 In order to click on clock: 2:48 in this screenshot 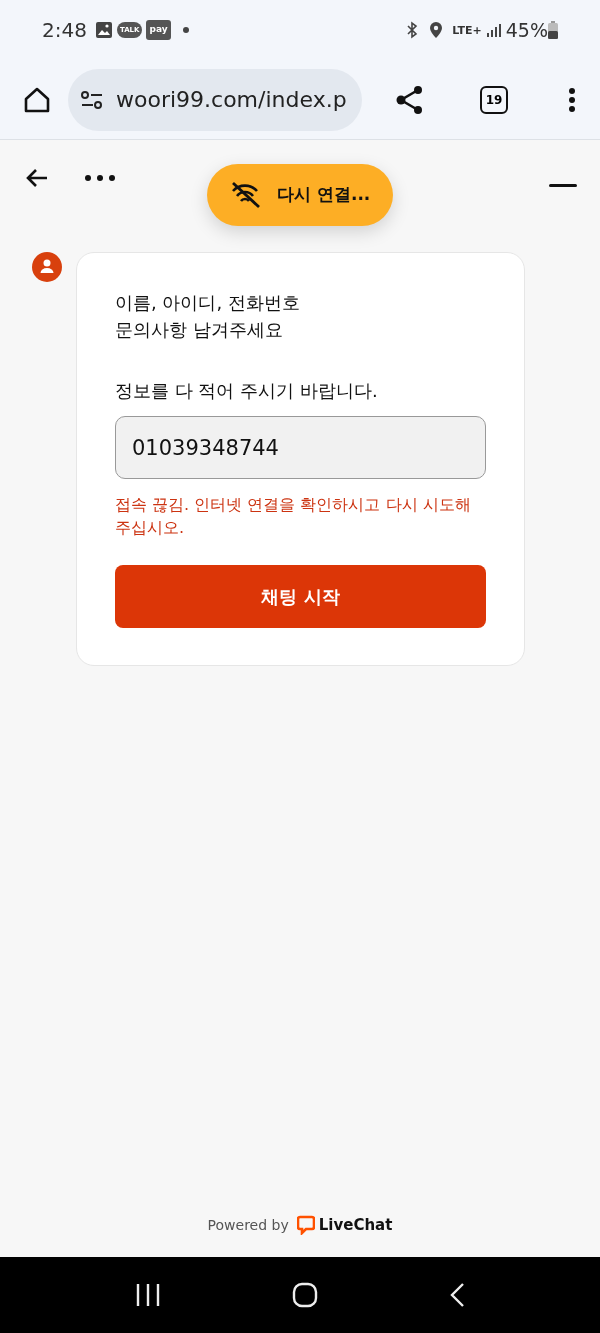, I will do `click(64, 30)`.